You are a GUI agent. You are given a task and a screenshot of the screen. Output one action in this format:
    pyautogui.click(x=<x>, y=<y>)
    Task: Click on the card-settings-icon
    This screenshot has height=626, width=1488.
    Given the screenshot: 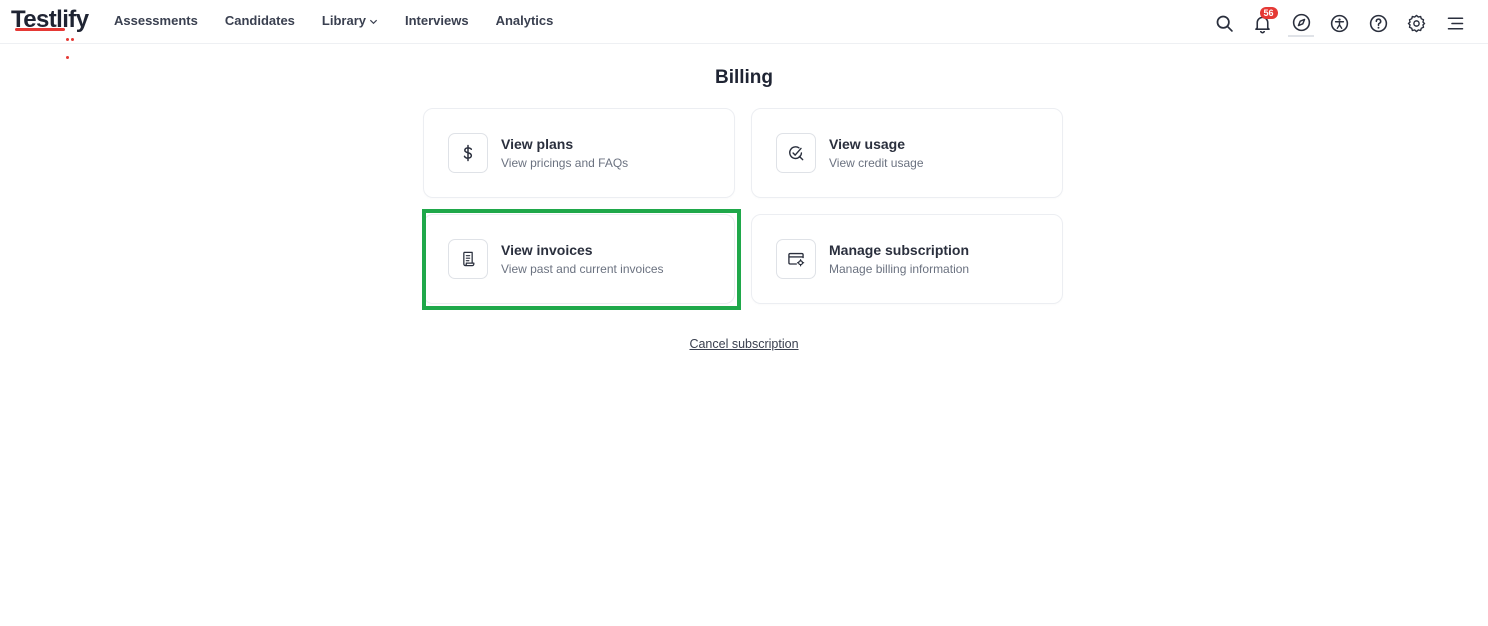 What is the action you would take?
    pyautogui.click(x=796, y=259)
    